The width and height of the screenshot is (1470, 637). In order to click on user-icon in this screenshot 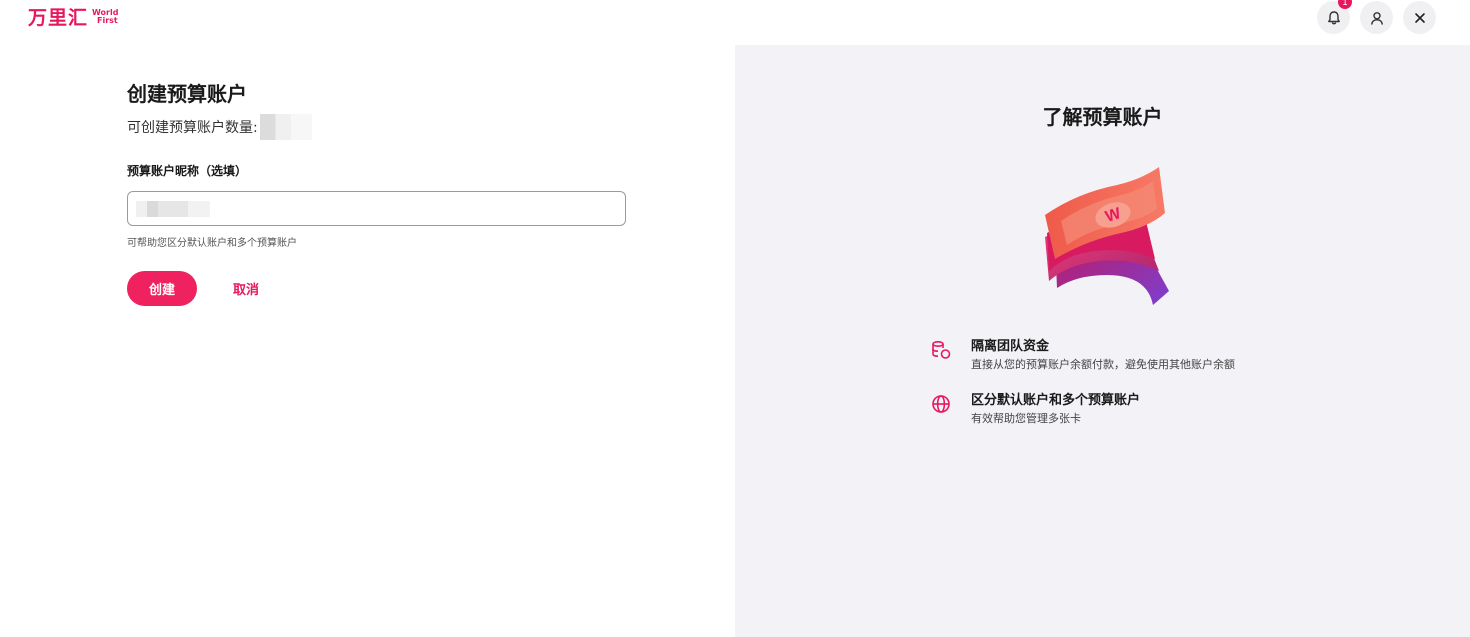, I will do `click(1376, 18)`.